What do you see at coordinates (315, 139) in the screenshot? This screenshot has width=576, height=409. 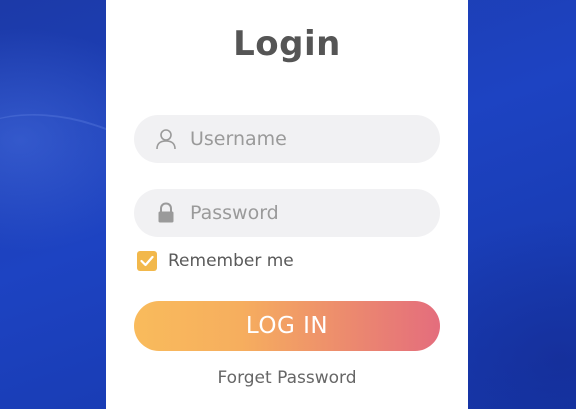 I see `username-input` at bounding box center [315, 139].